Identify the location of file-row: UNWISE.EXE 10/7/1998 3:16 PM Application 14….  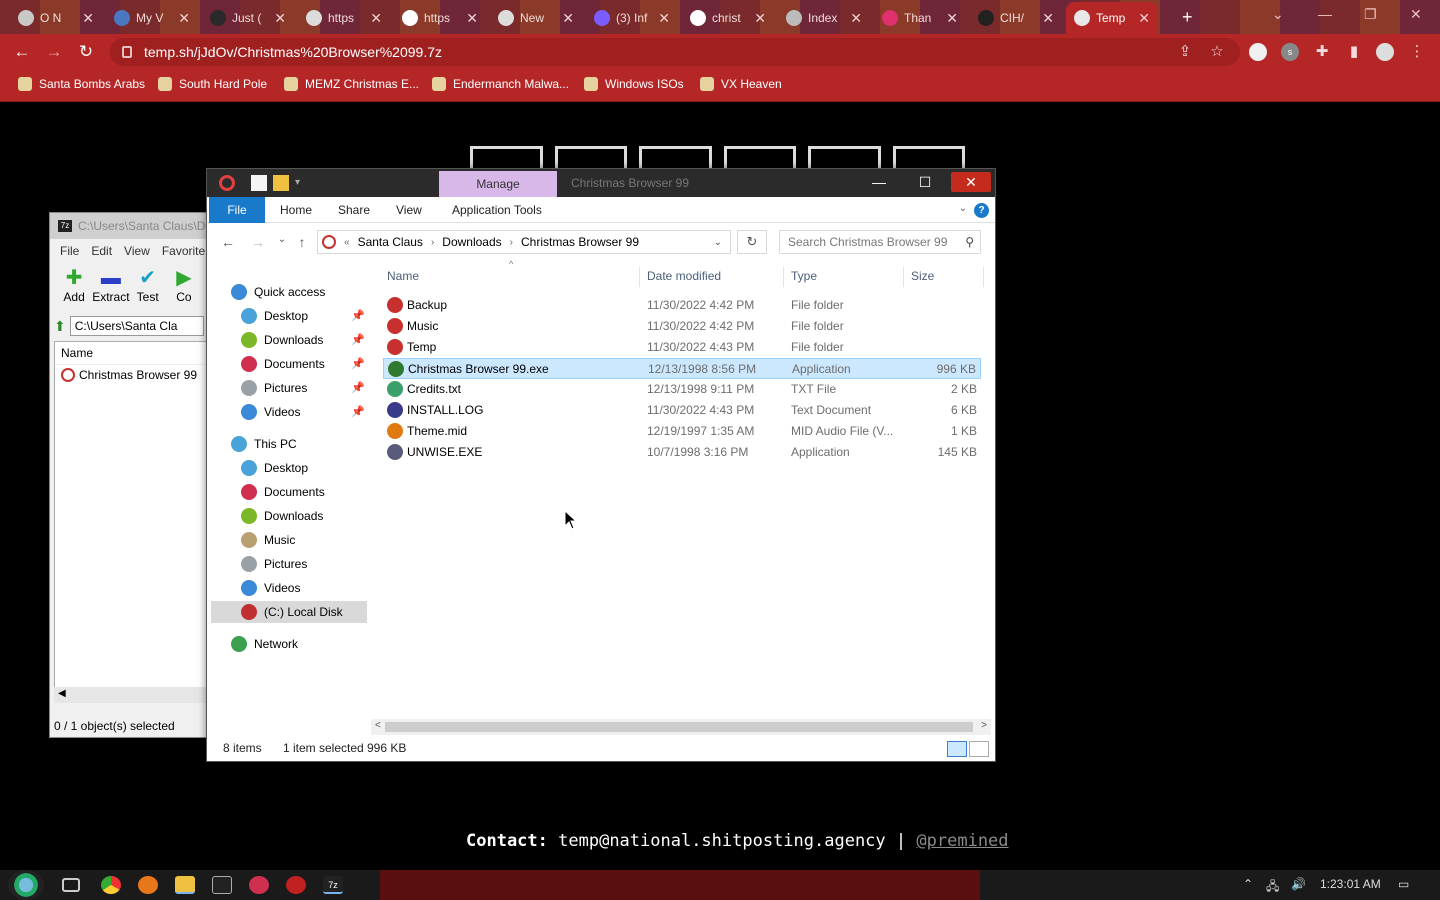
(682, 452).